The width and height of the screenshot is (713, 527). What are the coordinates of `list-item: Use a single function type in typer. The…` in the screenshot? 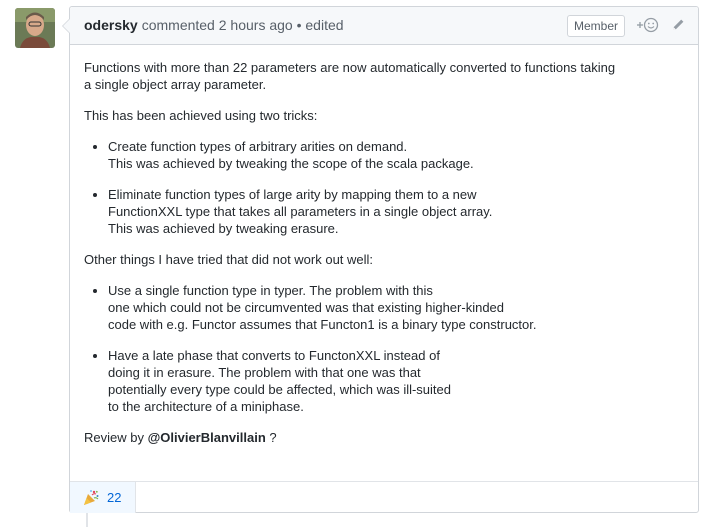 It's located at (396, 307).